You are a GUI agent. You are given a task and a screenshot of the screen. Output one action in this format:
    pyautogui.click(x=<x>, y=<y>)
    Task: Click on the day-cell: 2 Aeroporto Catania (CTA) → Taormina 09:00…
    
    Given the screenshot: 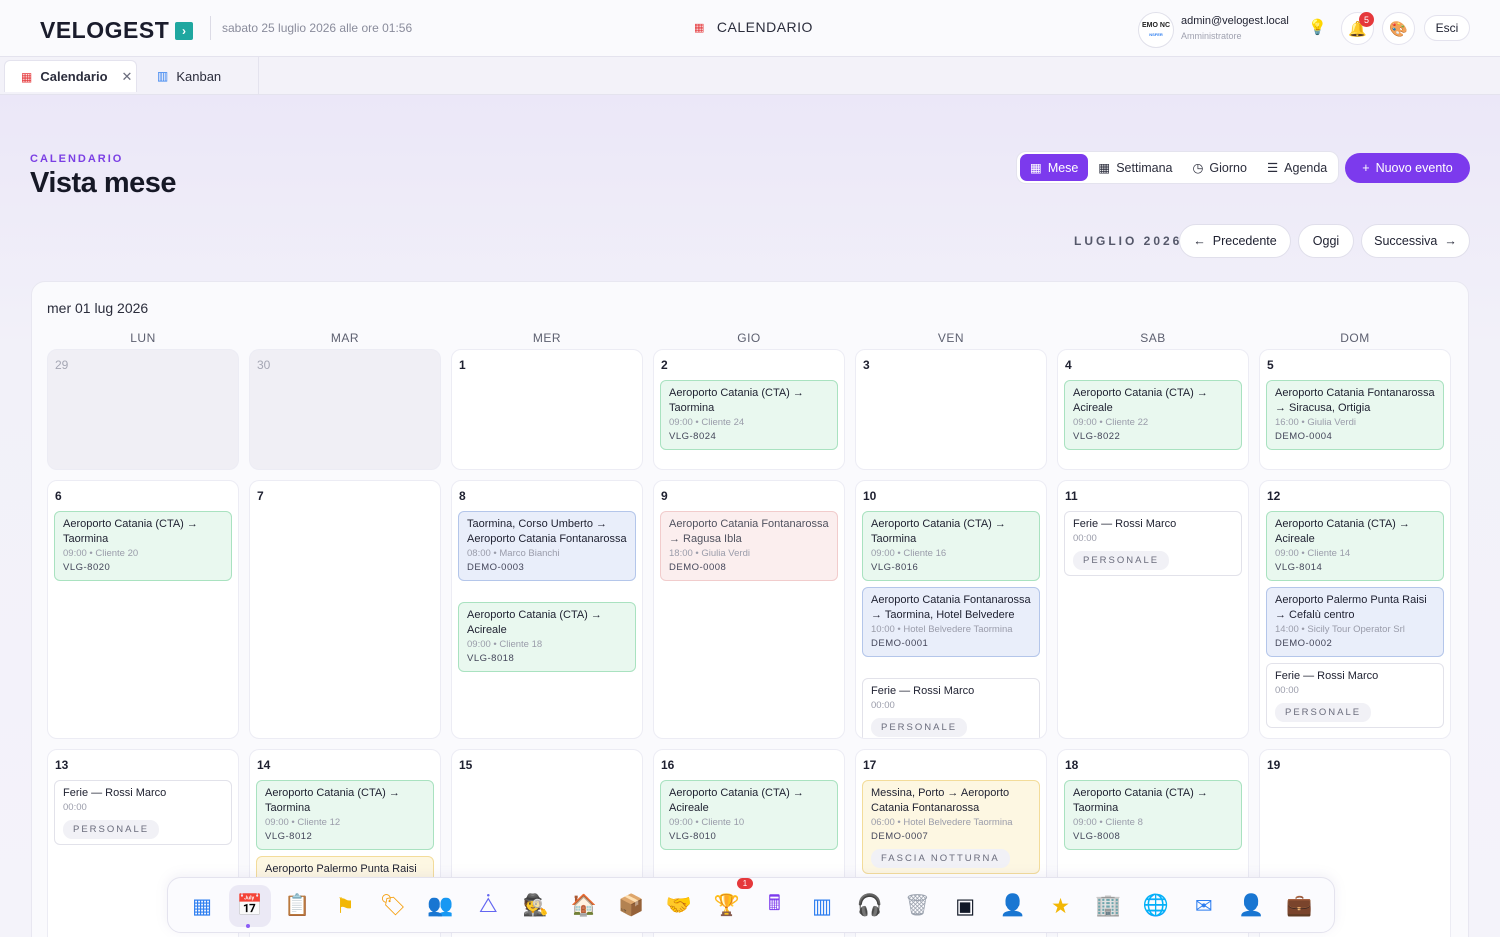 What is the action you would take?
    pyautogui.click(x=749, y=409)
    